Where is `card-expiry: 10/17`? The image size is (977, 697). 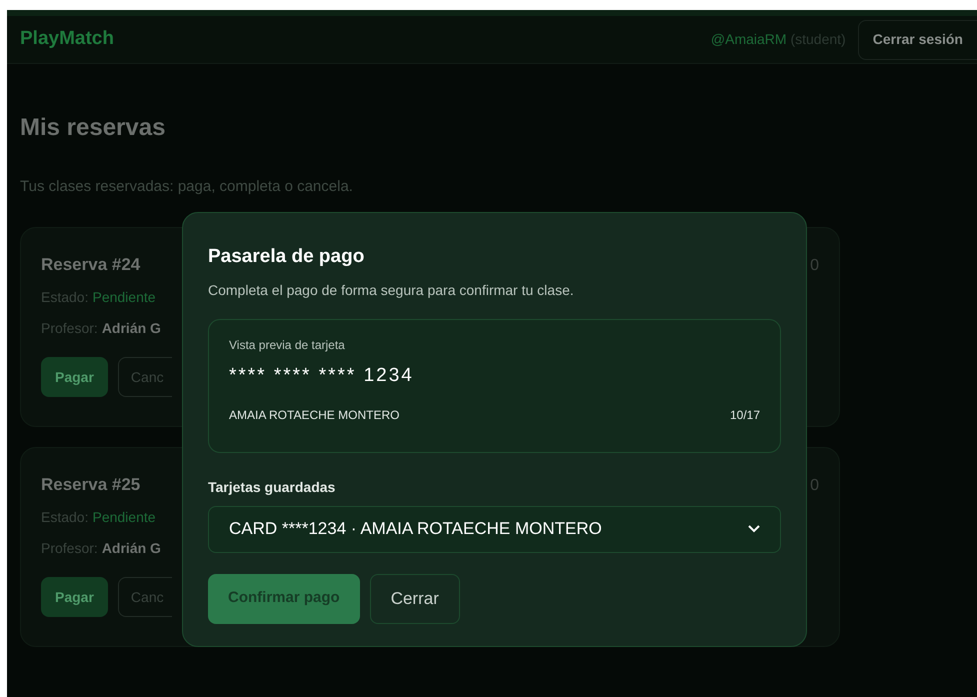 card-expiry: 10/17 is located at coordinates (745, 415).